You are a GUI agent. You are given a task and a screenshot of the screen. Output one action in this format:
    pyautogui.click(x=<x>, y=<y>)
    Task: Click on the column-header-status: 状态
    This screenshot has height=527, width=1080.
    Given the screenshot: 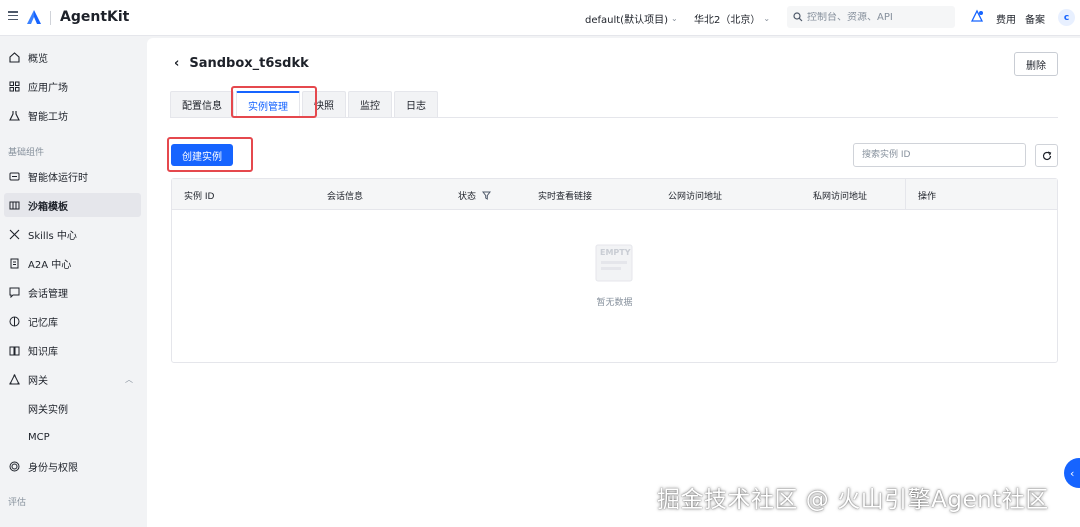 What is the action you would take?
    pyautogui.click(x=475, y=195)
    